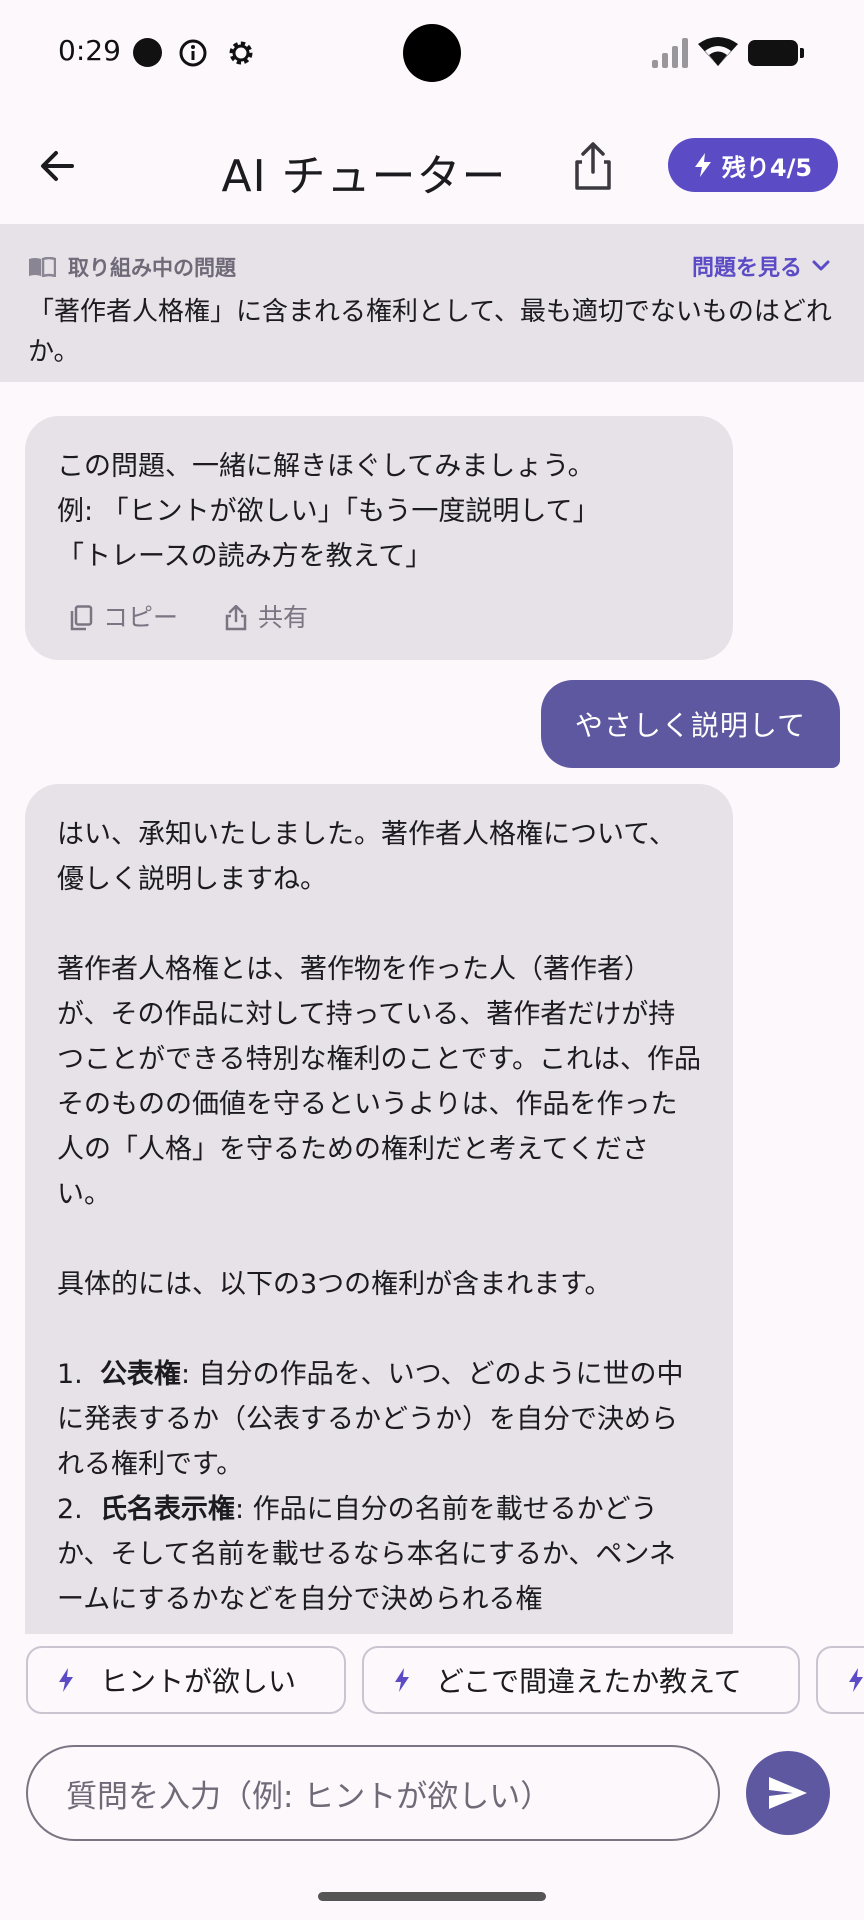 The height and width of the screenshot is (1920, 864). Describe the element at coordinates (167, 1509) in the screenshot. I see `list-term: 氏名表示権` at that location.